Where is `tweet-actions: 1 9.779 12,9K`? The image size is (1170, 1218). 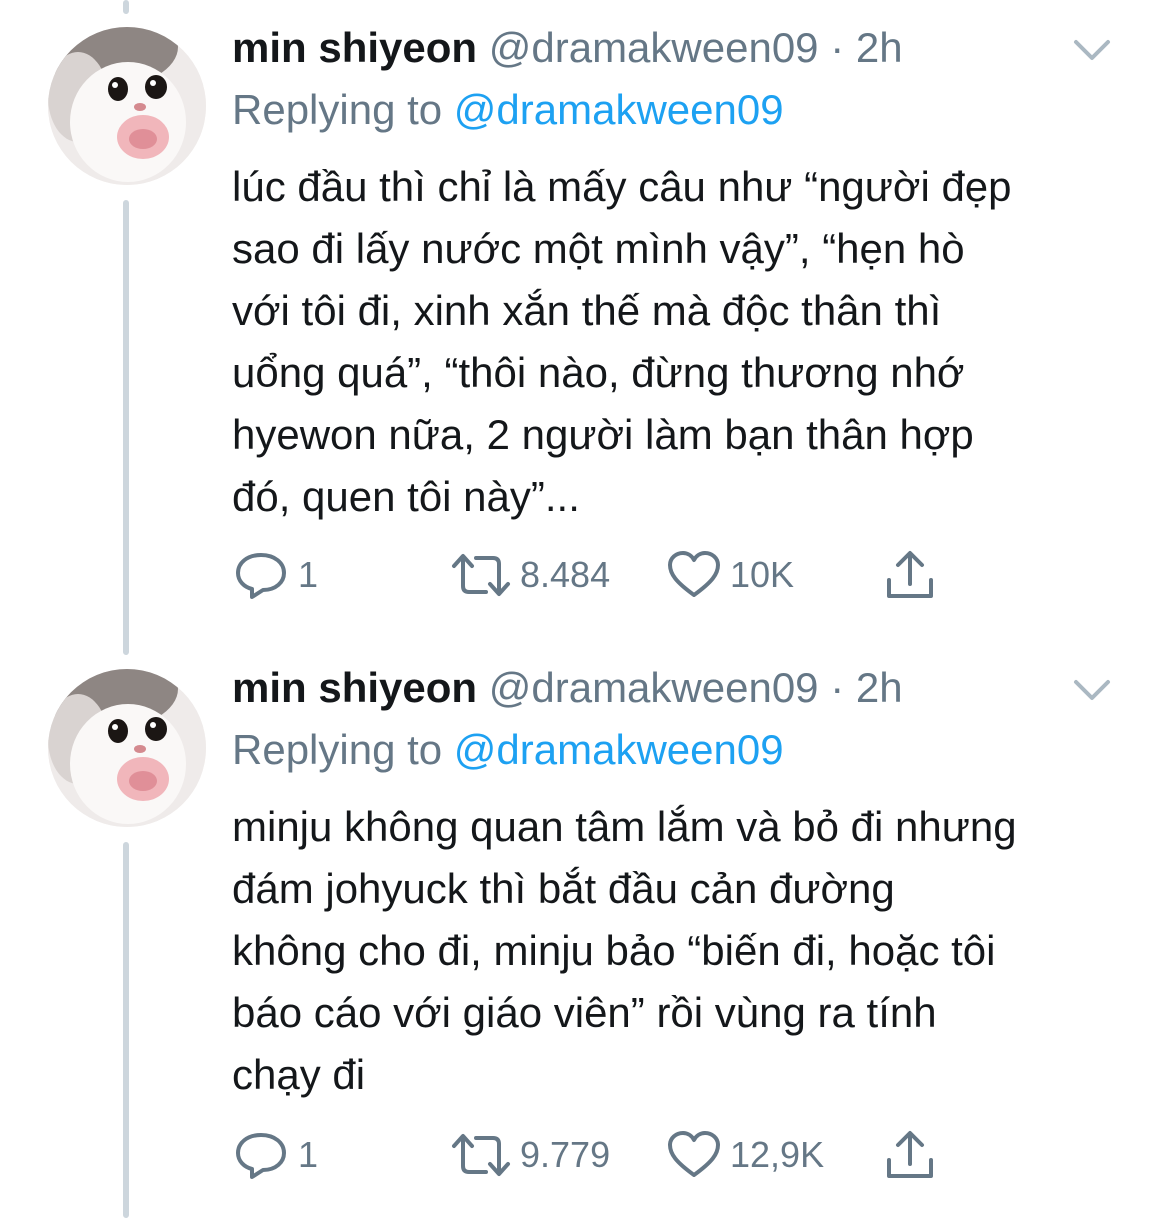 tweet-actions: 1 9.779 12,9K is located at coordinates (592, 1155).